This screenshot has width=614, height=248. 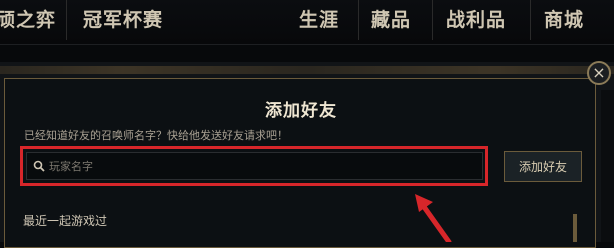 I want to click on close-button: ×, so click(x=599, y=73).